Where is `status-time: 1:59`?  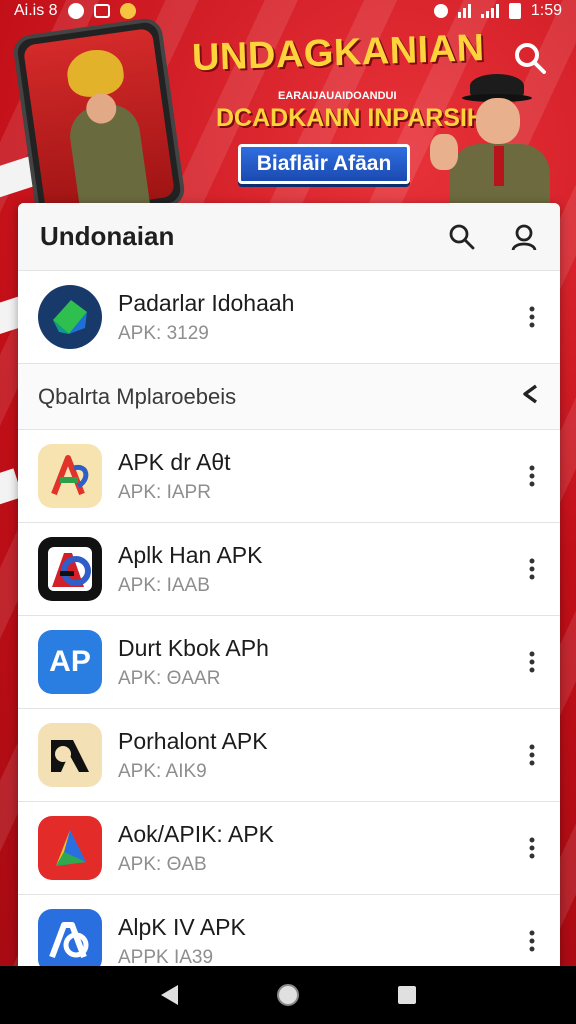 status-time: 1:59 is located at coordinates (546, 10).